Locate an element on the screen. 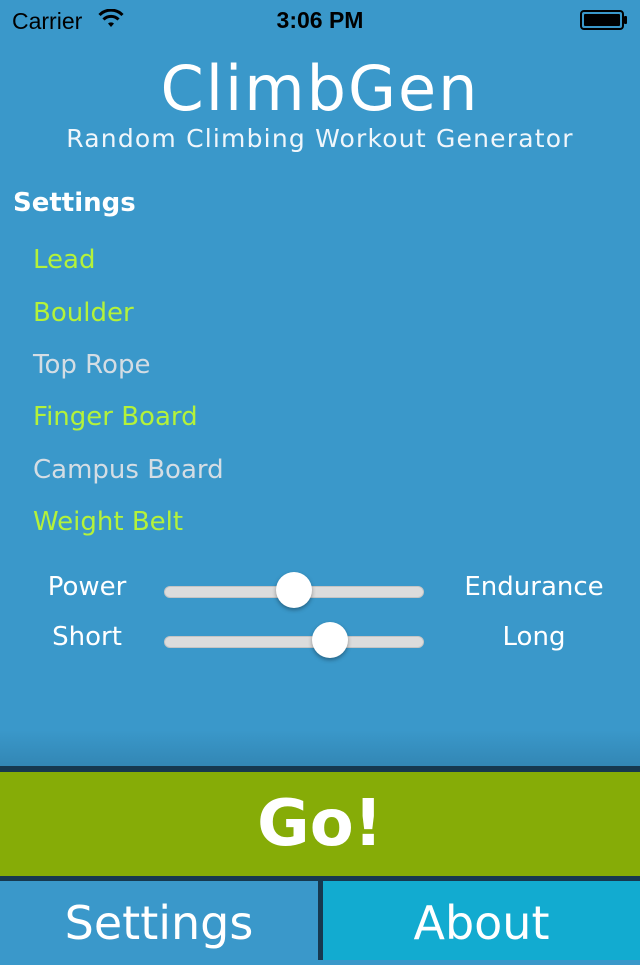  power-label: Power is located at coordinates (87, 587).